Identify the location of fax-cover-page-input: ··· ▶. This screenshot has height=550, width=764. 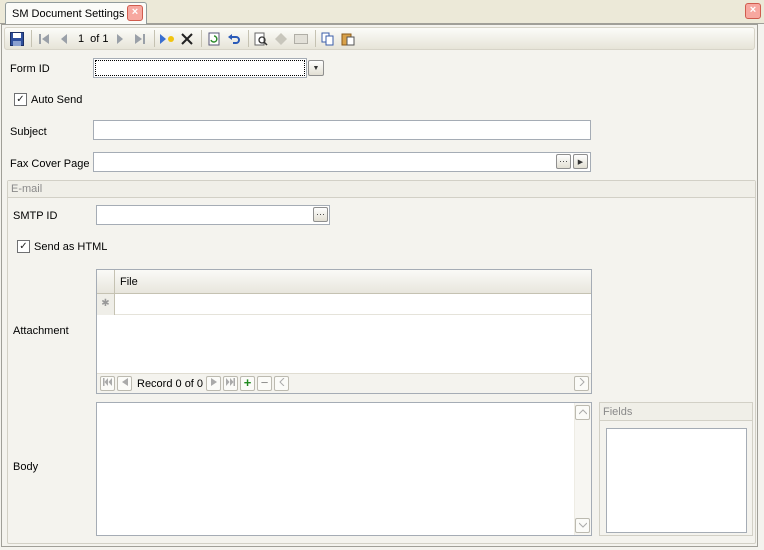
(342, 162).